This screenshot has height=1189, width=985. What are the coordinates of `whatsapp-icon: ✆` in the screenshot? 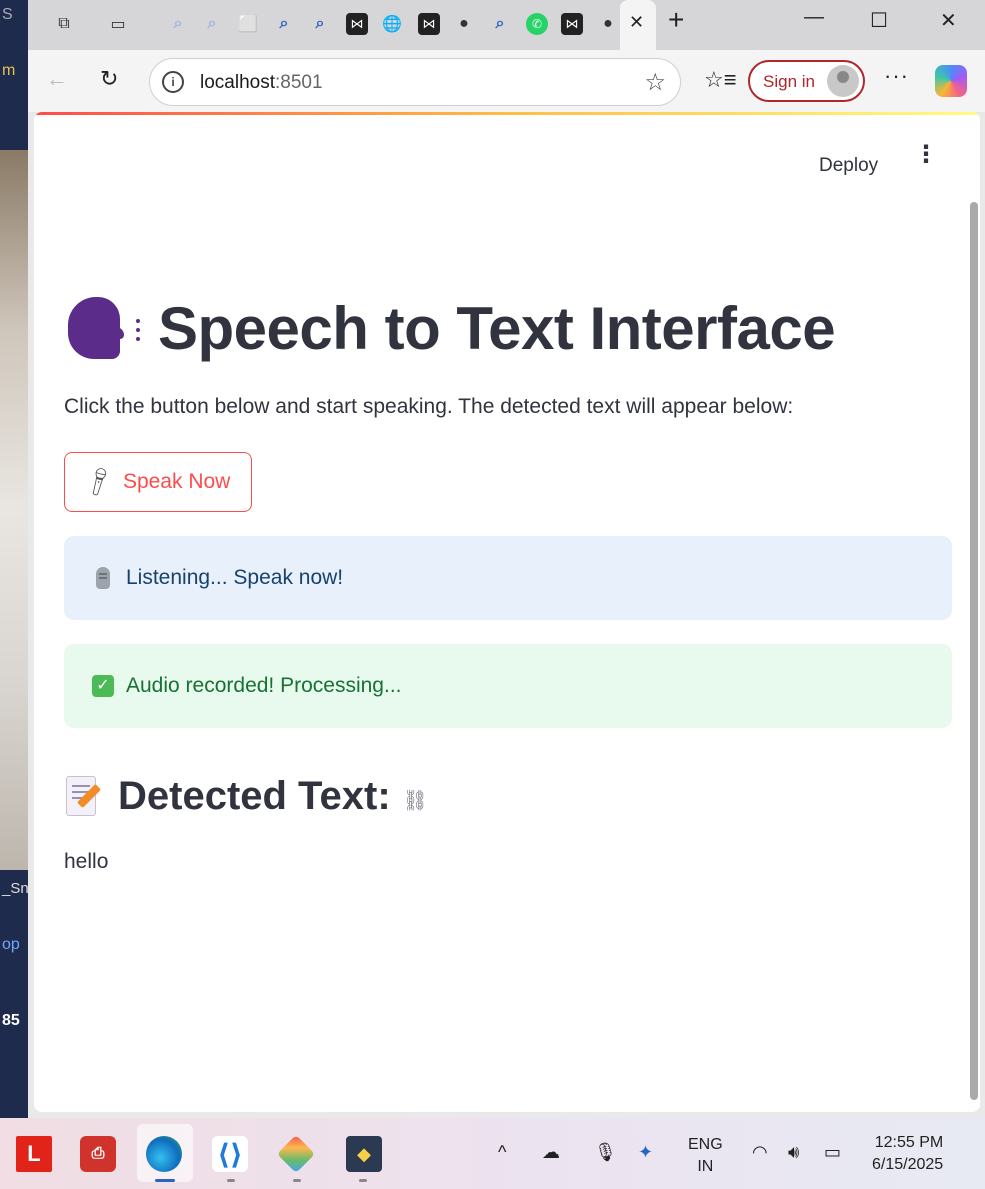 It's located at (537, 24).